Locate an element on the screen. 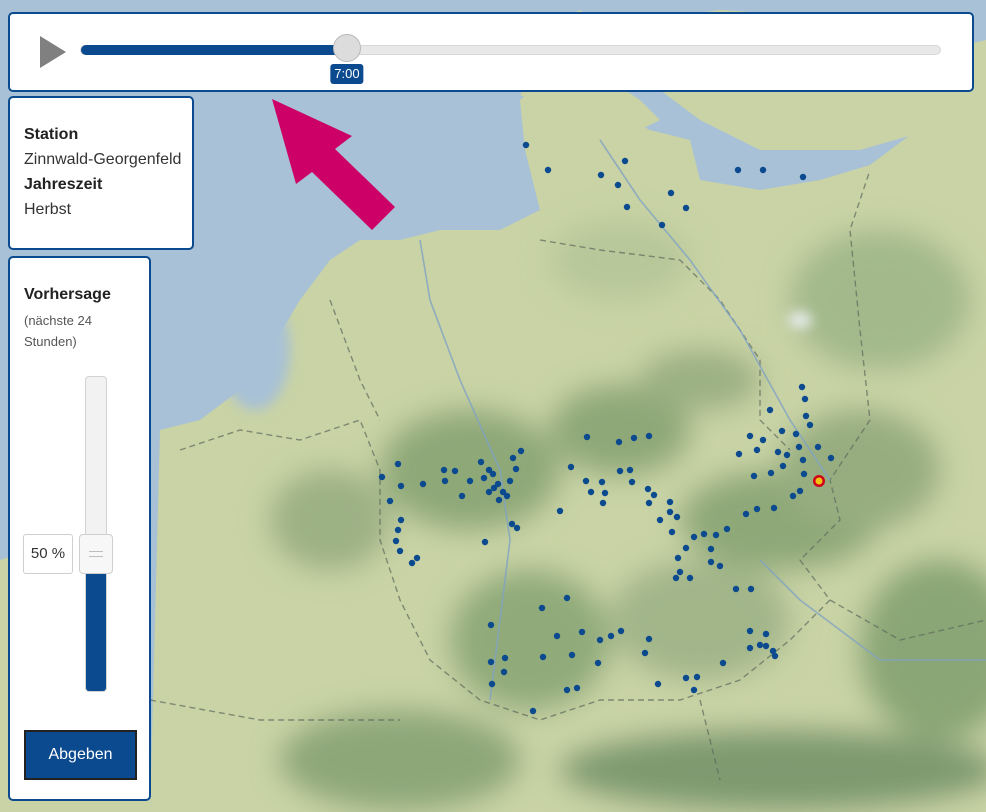 This screenshot has height=812, width=986. probability-slider-handle is located at coordinates (96, 554).